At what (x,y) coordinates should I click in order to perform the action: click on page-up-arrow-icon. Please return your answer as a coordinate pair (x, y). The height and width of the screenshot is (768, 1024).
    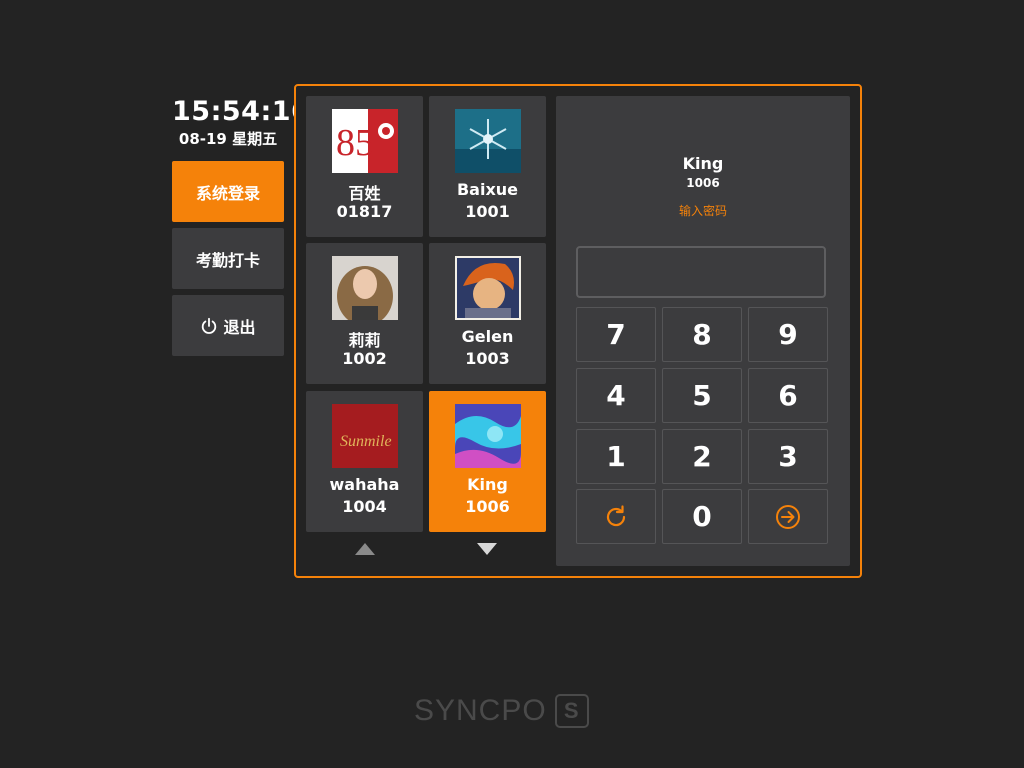
    Looking at the image, I should click on (365, 549).